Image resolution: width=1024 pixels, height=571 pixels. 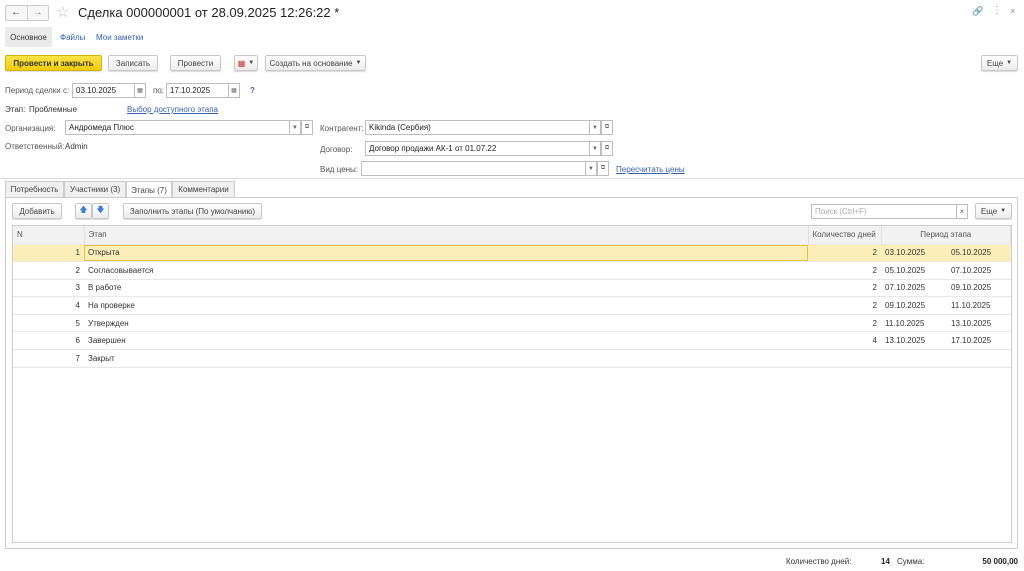 What do you see at coordinates (48, 305) in the screenshot?
I see `cell-n: 4` at bounding box center [48, 305].